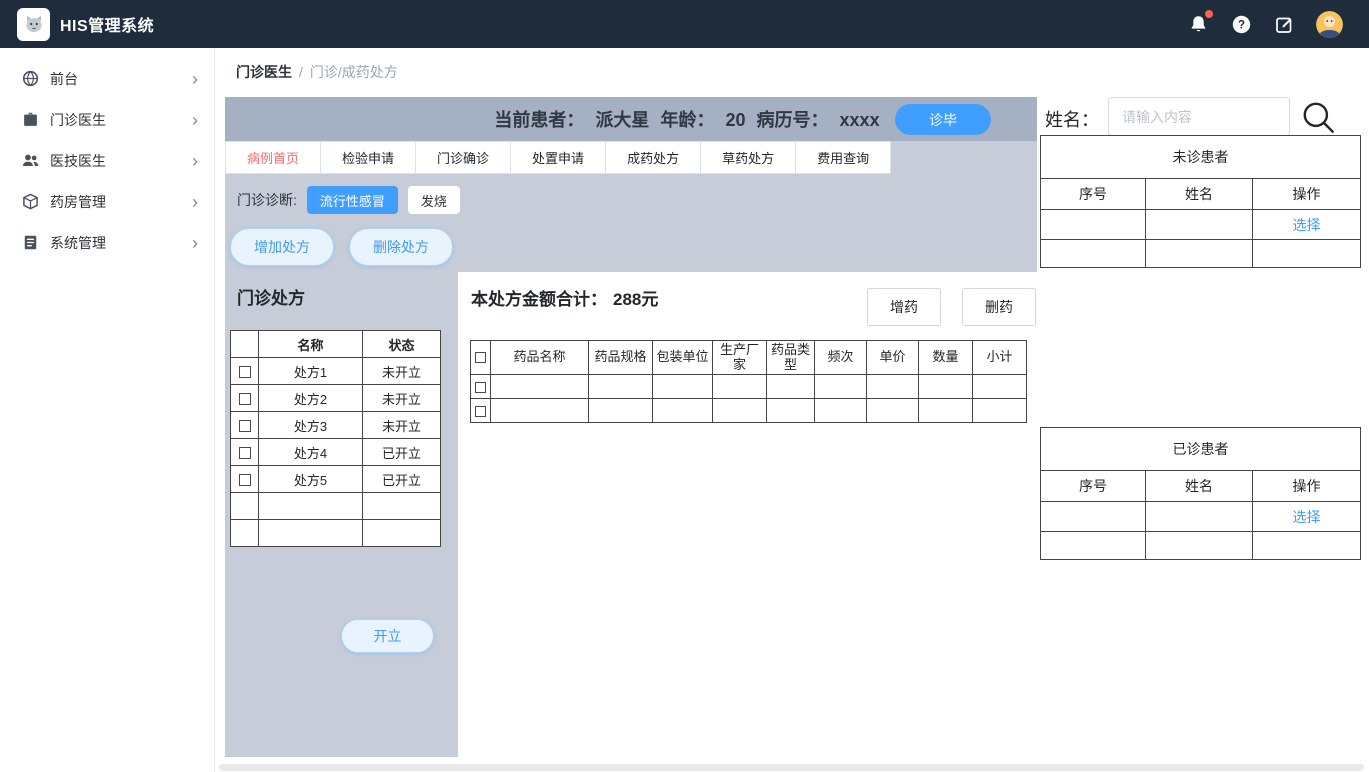 The width and height of the screenshot is (1369, 772). I want to click on tab-patent-drug-rx: 成药处方, so click(654, 157).